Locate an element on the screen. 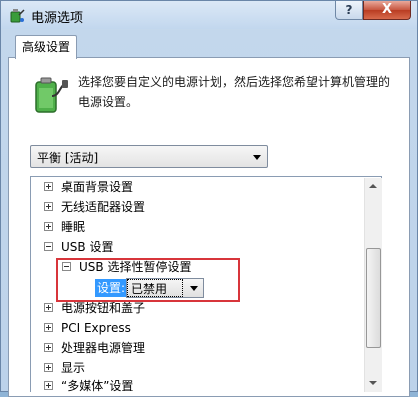  scroll-down-arrow-icon is located at coordinates (373, 383).